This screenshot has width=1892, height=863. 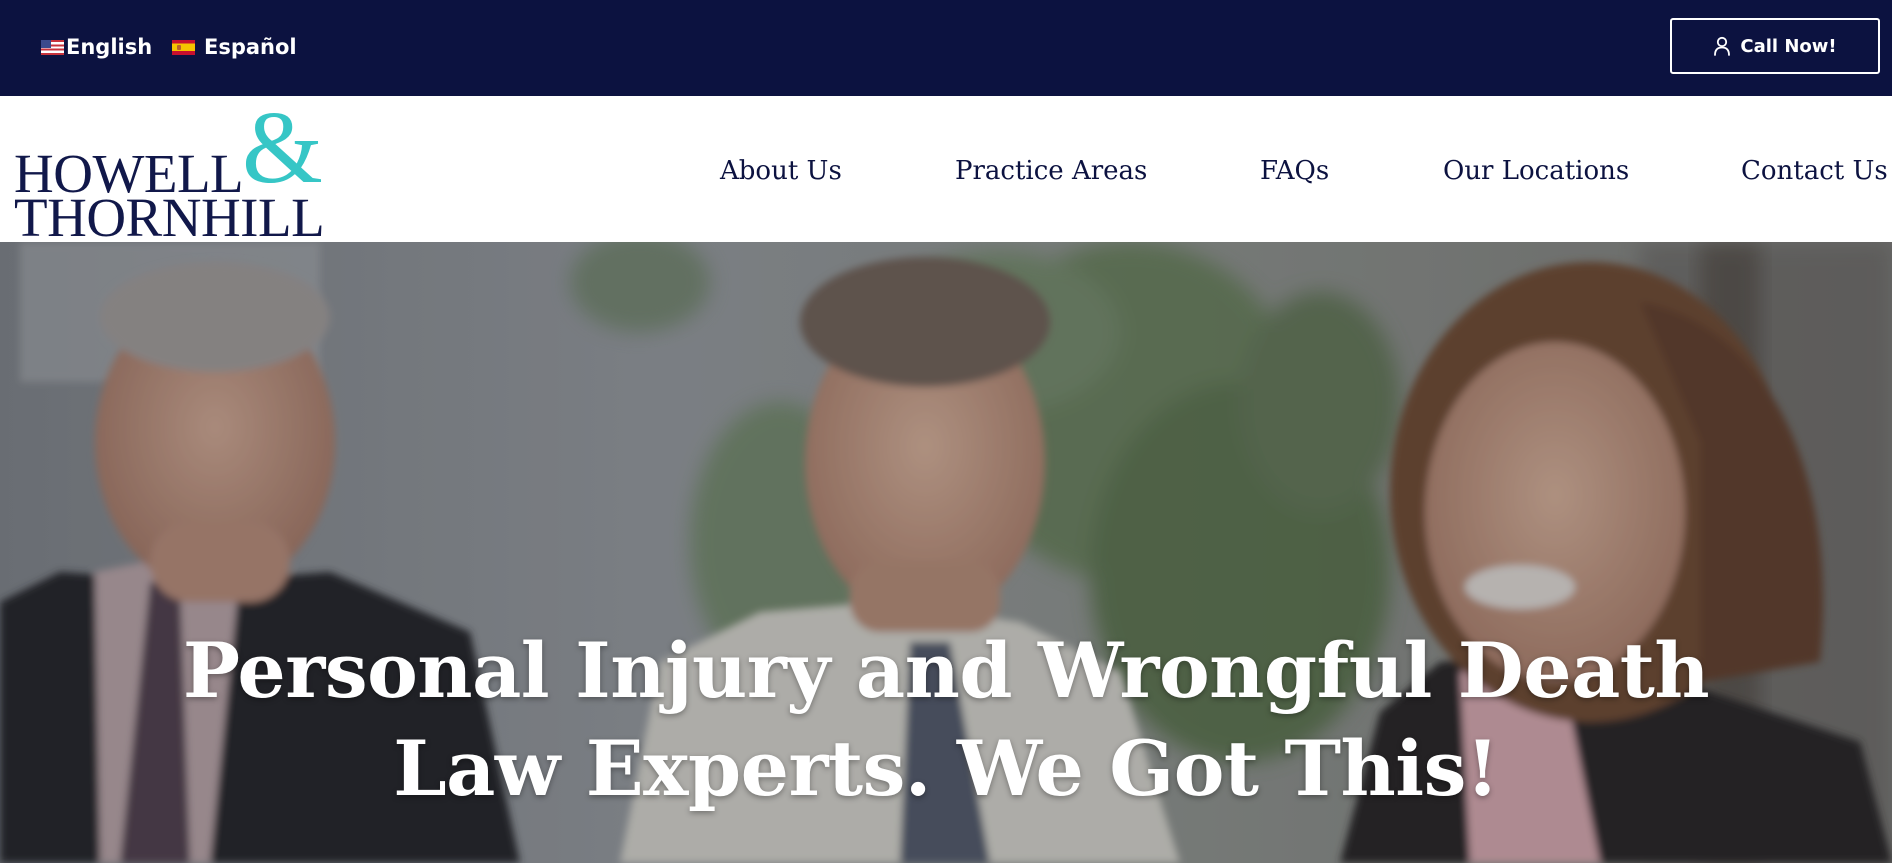 What do you see at coordinates (52, 47) in the screenshot?
I see `us-flag-icon` at bounding box center [52, 47].